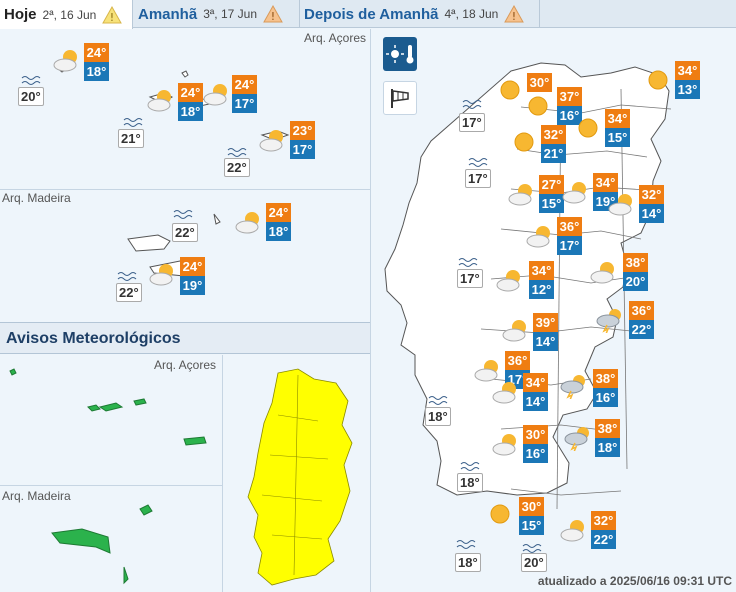 Image resolution: width=736 pixels, height=592 pixels. I want to click on max-temperature: 23°, so click(302, 130).